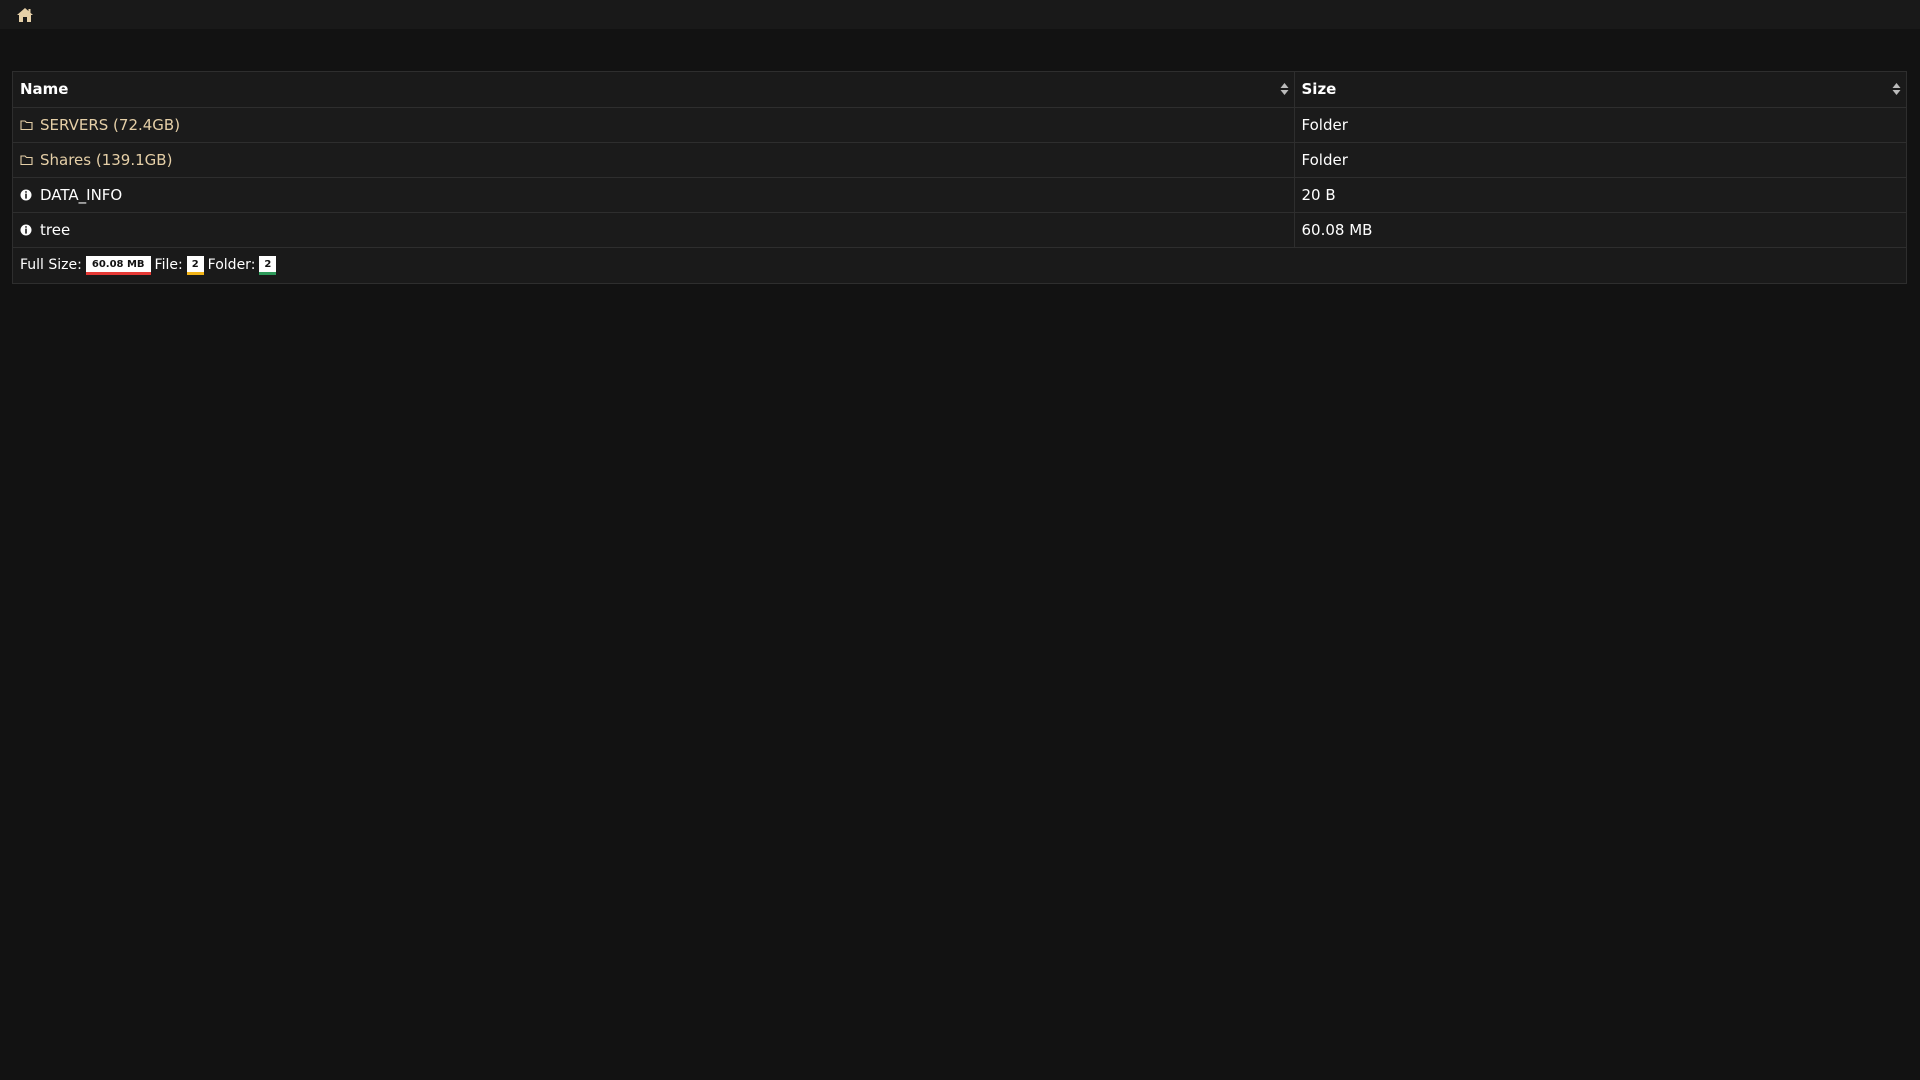 This screenshot has width=1920, height=1080. I want to click on name-cell: Shares (139.1GB), so click(654, 160).